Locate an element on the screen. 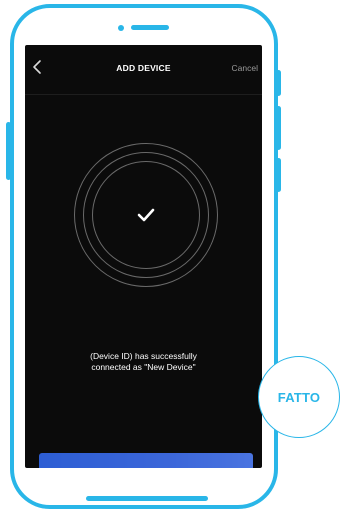 Image resolution: width=340 pixels, height=513 pixels. success-rings is located at coordinates (146, 215).